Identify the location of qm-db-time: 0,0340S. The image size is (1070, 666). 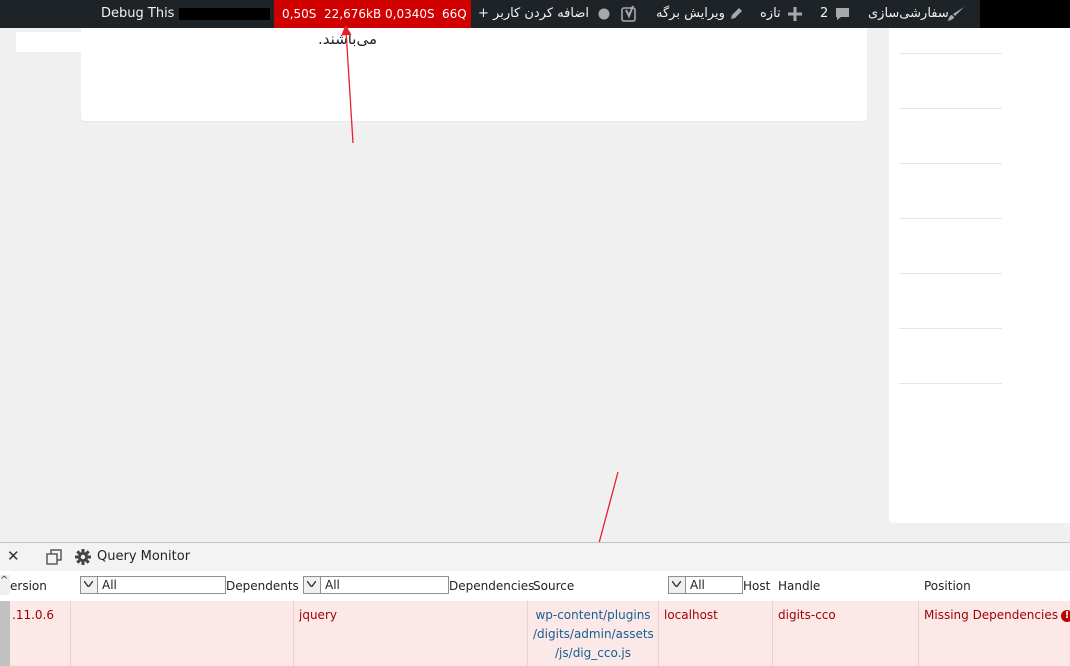
(410, 14).